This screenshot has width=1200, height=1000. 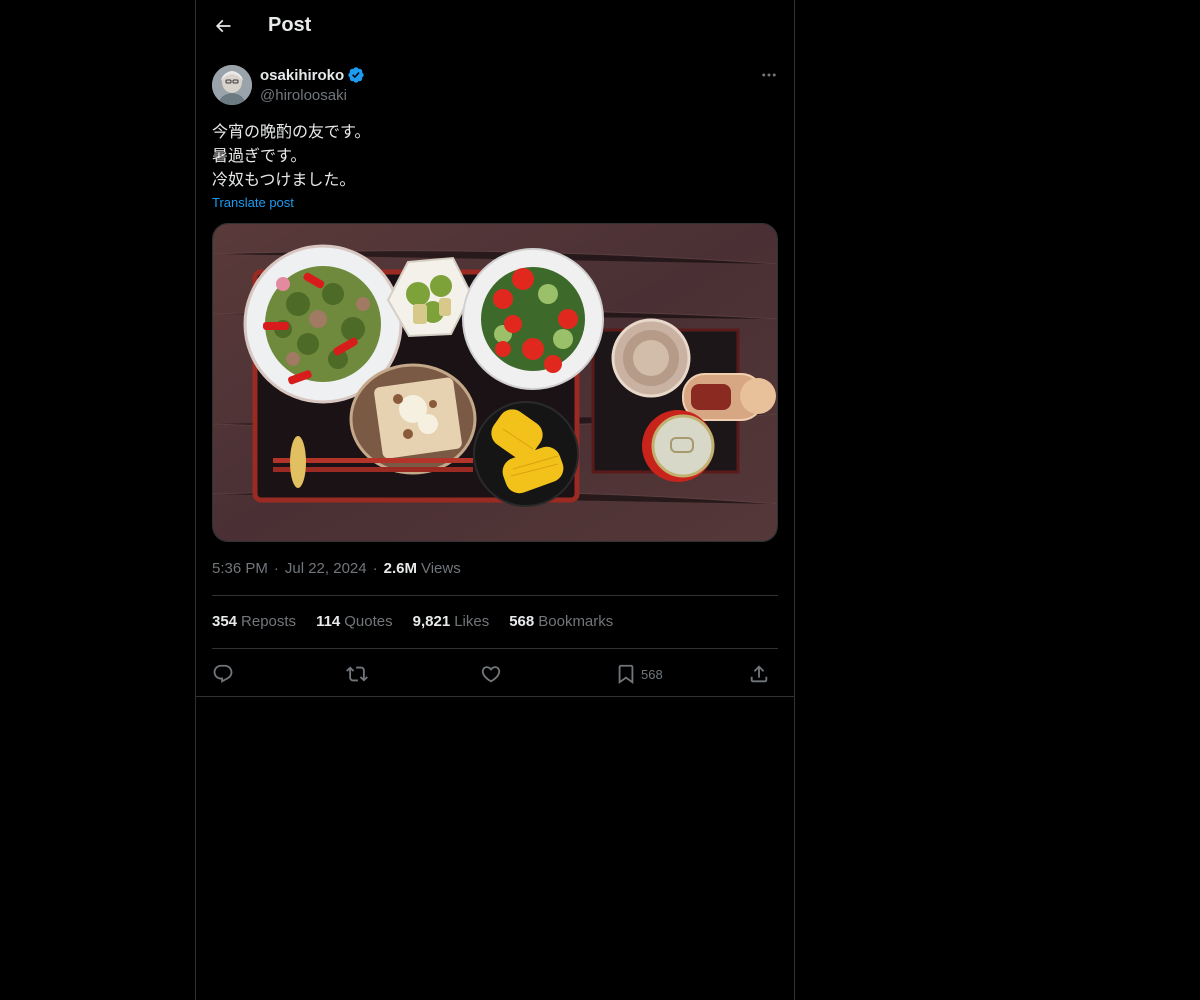 I want to click on back-button, so click(x=223, y=26).